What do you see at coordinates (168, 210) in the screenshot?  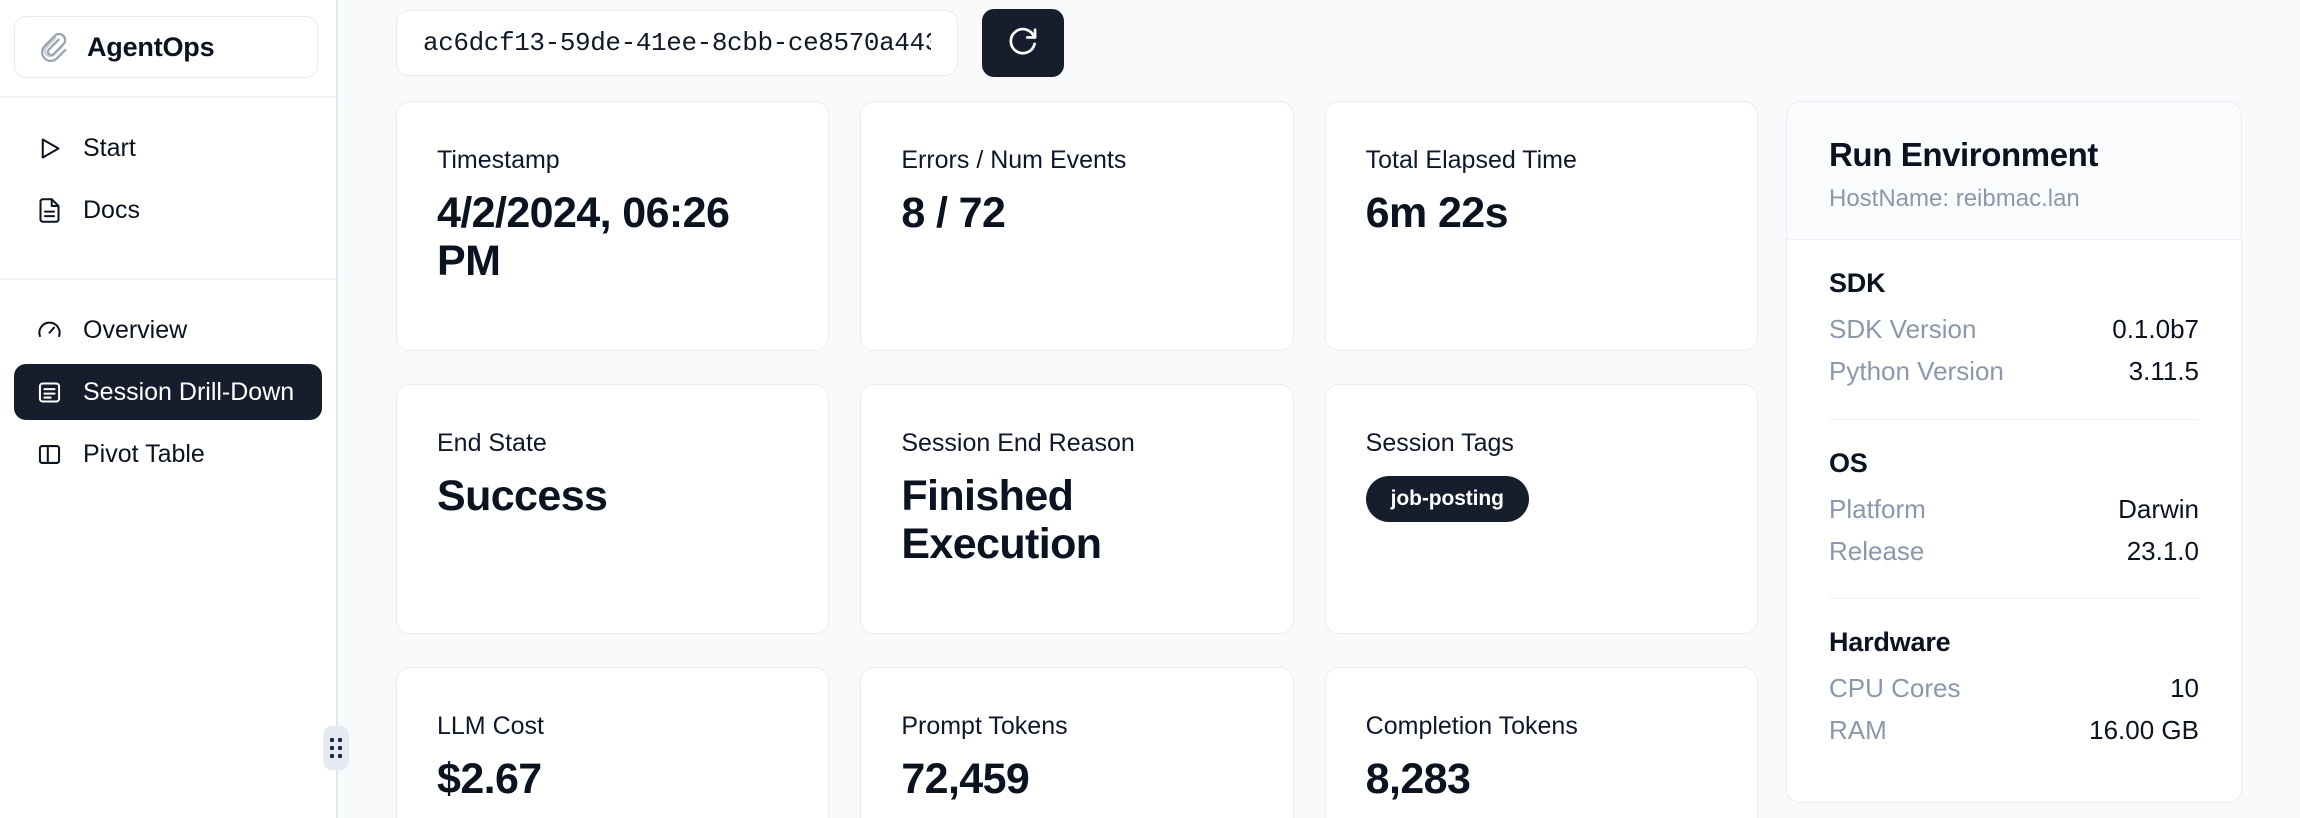 I see `sidebar-item-docs: Docs` at bounding box center [168, 210].